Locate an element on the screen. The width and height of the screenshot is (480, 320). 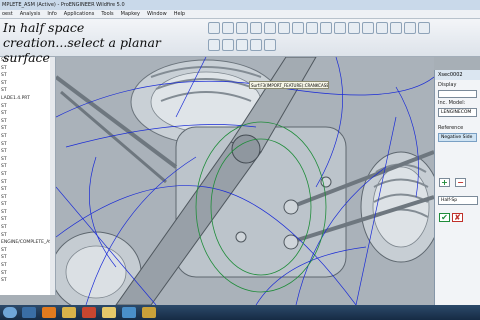
menu-item-mapkey: Mapkey is located at coordinates (130, 14).